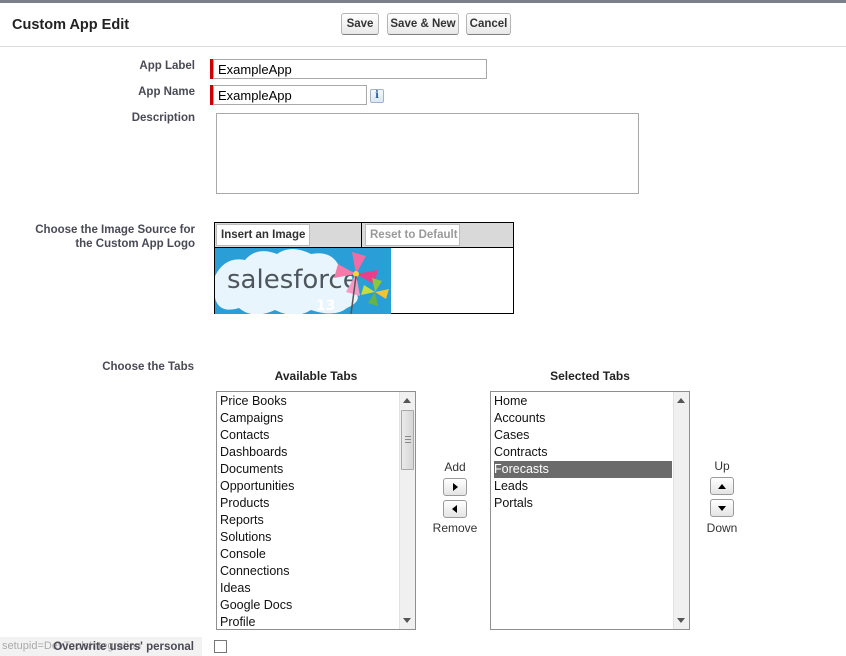  I want to click on image-source-label-line1: Choose the Image Source for, so click(115, 230).